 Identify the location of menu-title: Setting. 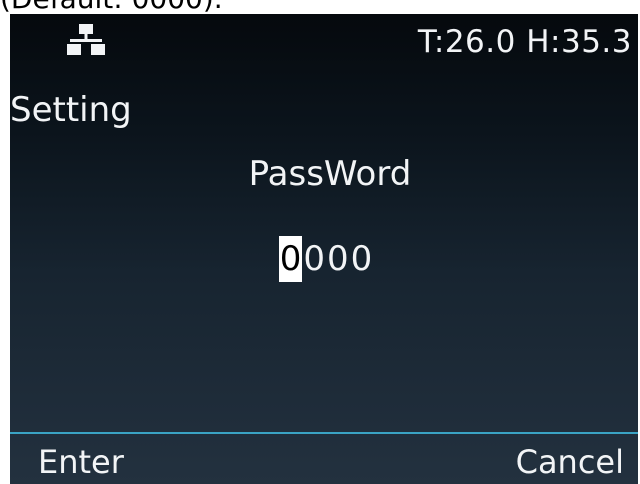
(71, 110).